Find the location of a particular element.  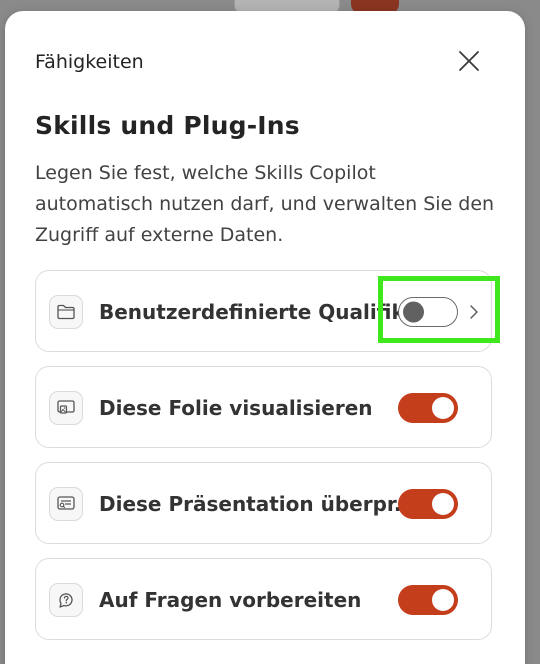

skill-card-visualize-slide: Diese Folie visualisieren is located at coordinates (263, 407).